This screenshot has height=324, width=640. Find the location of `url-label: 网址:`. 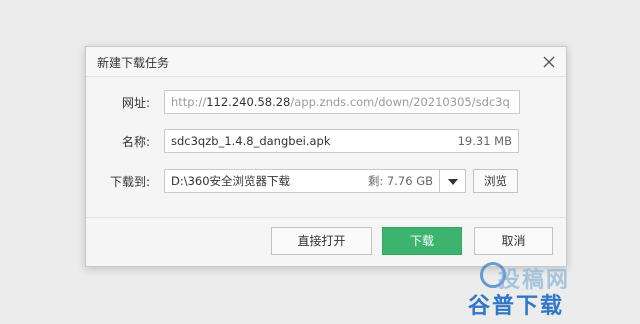

url-label: 网址: is located at coordinates (135, 103).